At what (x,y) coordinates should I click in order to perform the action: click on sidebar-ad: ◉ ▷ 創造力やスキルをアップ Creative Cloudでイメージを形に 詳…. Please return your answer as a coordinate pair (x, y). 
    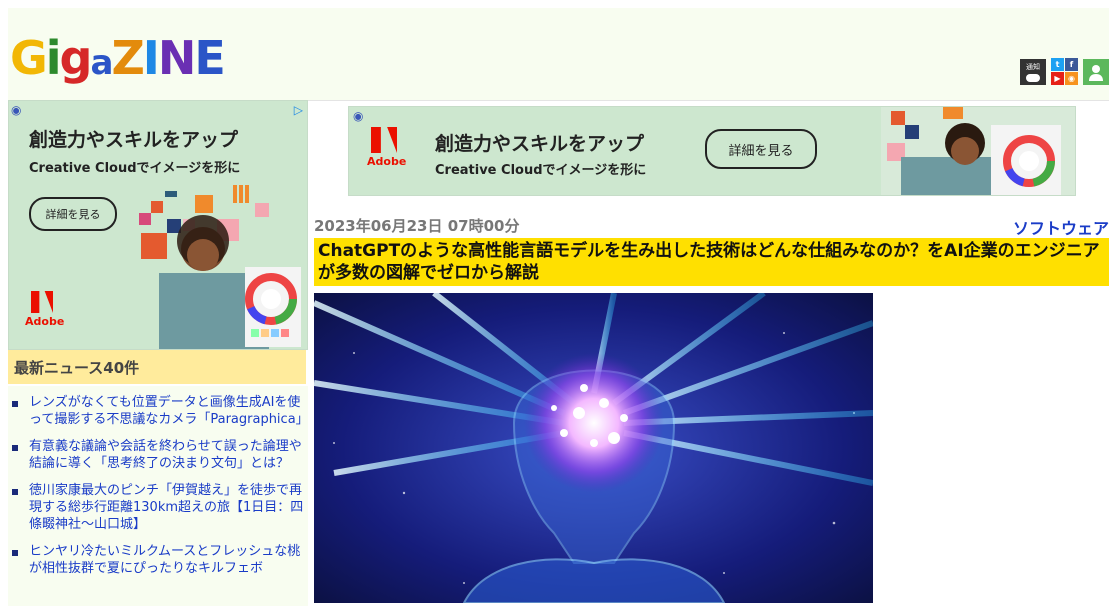
    Looking at the image, I should click on (158, 225).